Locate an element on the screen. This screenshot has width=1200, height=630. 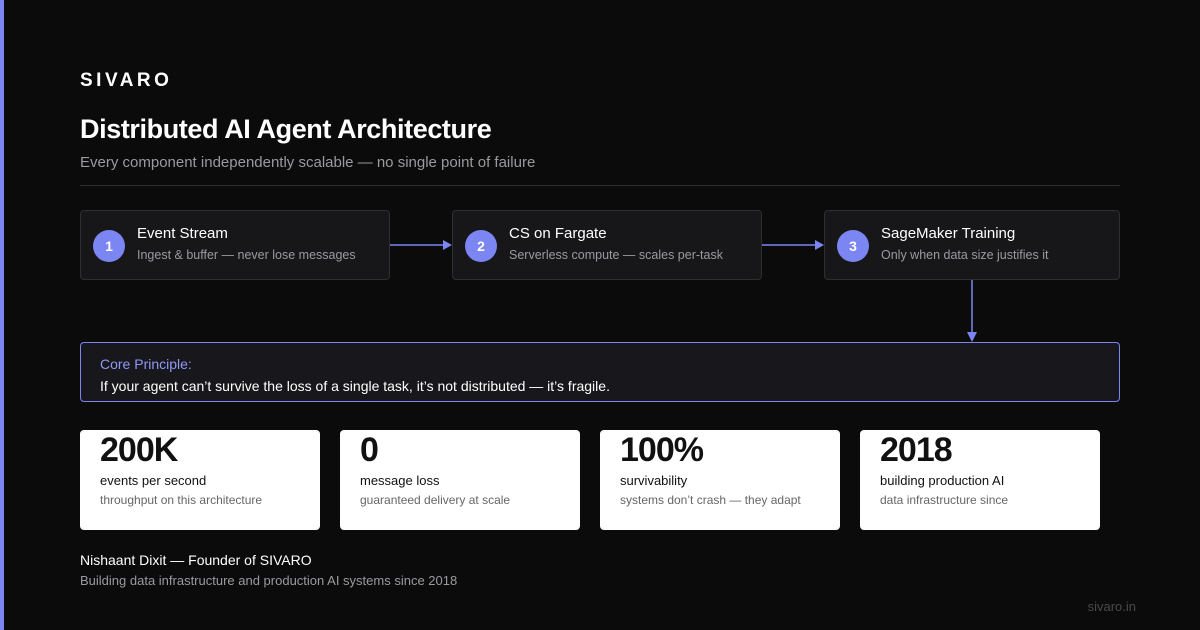
accent-bar is located at coordinates (2, 315).